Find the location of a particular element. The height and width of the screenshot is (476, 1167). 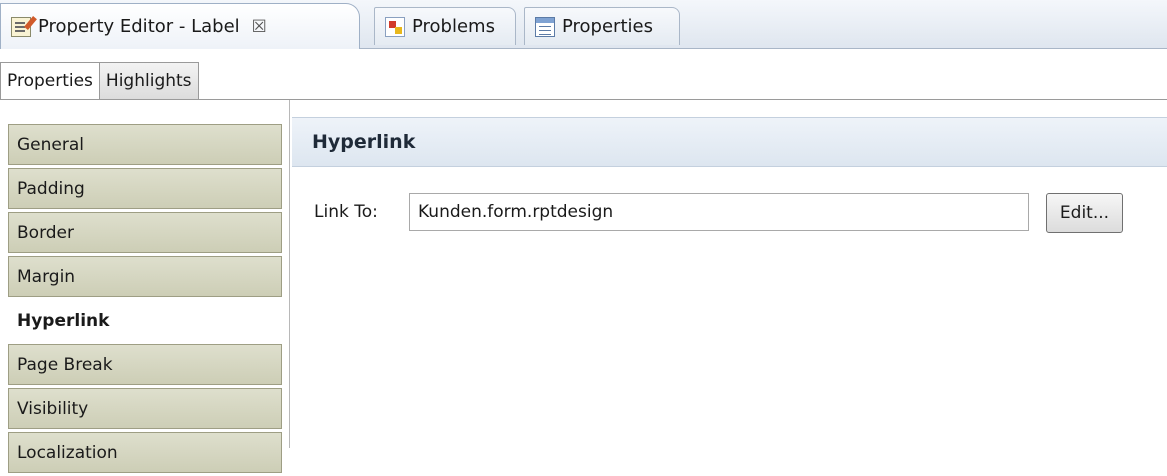

subtab-highlights: Highlights is located at coordinates (149, 80).